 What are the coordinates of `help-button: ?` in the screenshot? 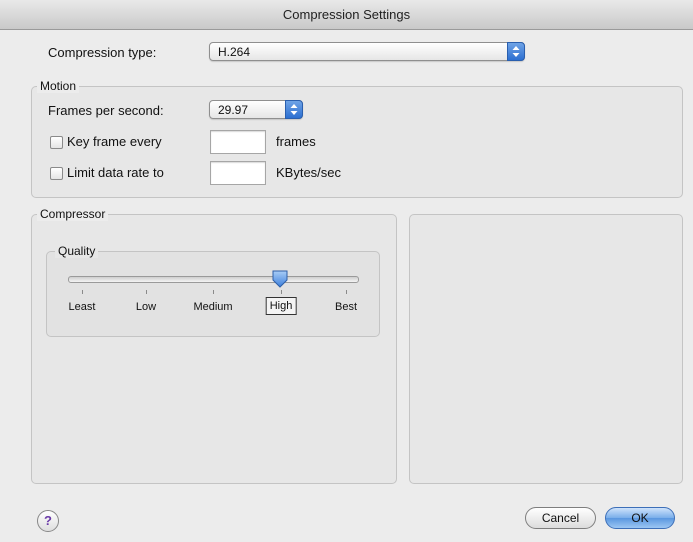 It's located at (48, 521).